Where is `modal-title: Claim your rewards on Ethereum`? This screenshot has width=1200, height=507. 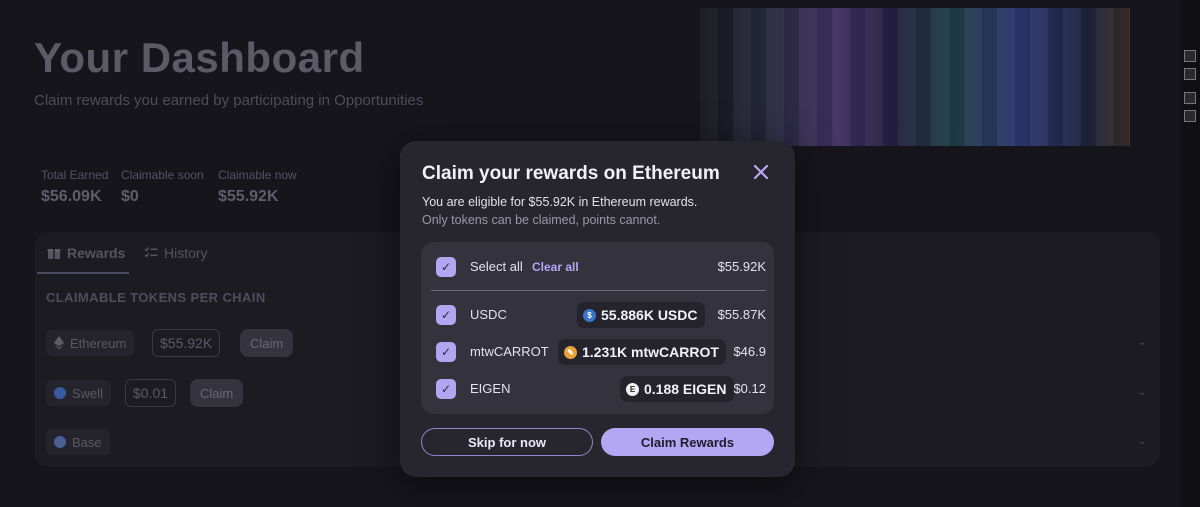 modal-title: Claim your rewards on Ethereum is located at coordinates (571, 173).